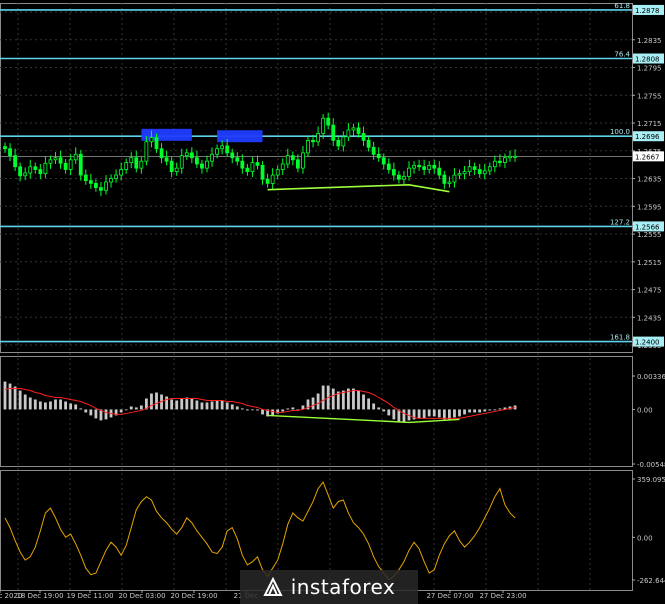  Describe the element at coordinates (649, 235) in the screenshot. I see `y-tick-label: 1.2555` at that location.